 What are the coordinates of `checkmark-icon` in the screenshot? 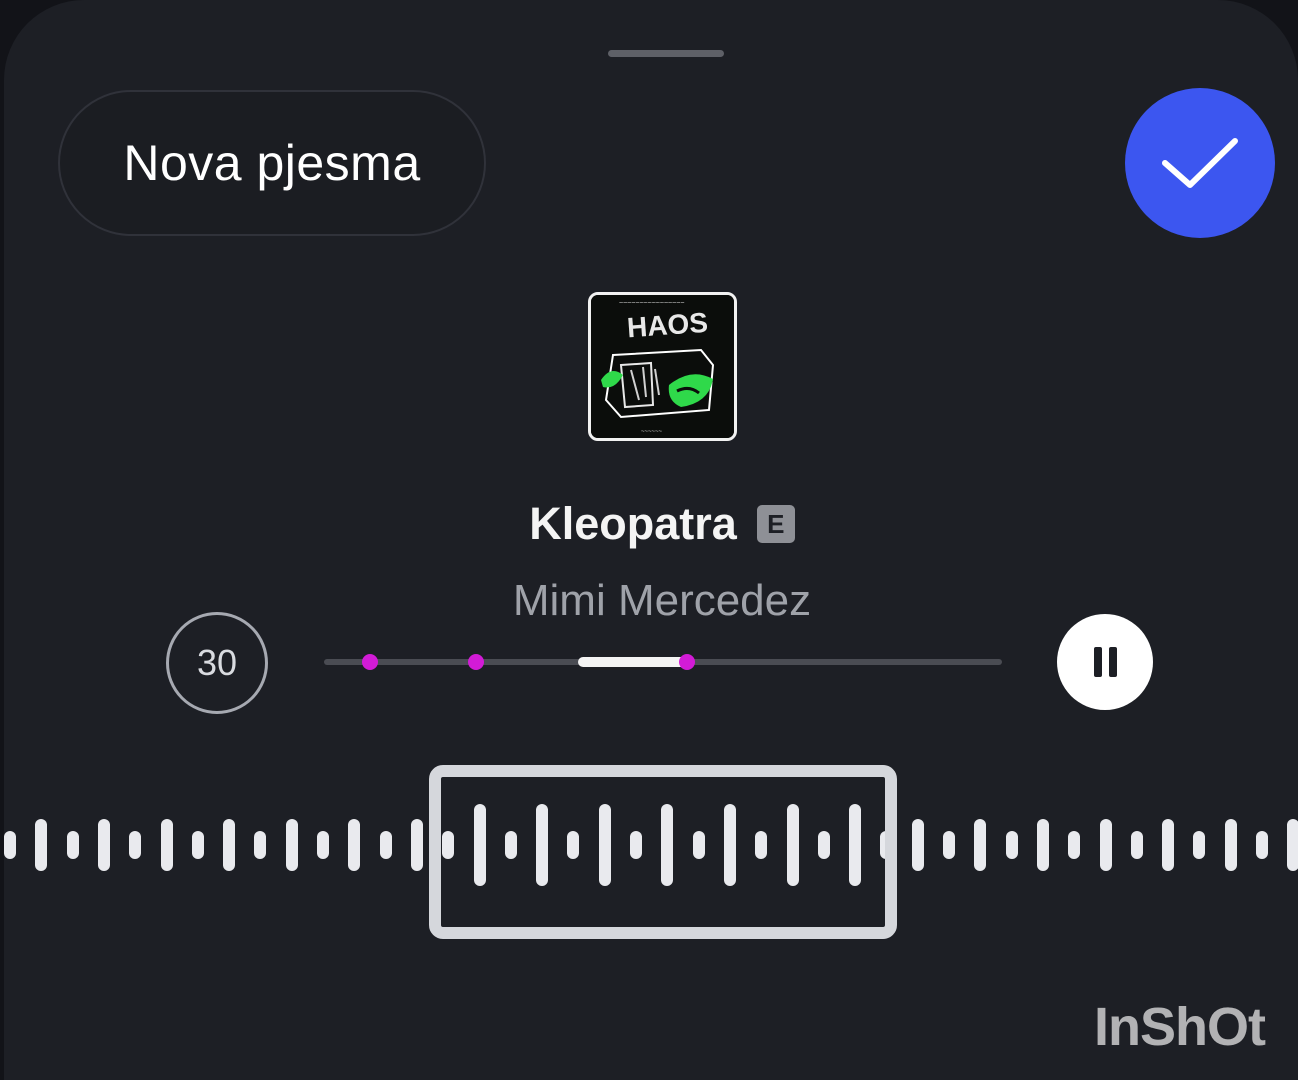 It's located at (1200, 163).